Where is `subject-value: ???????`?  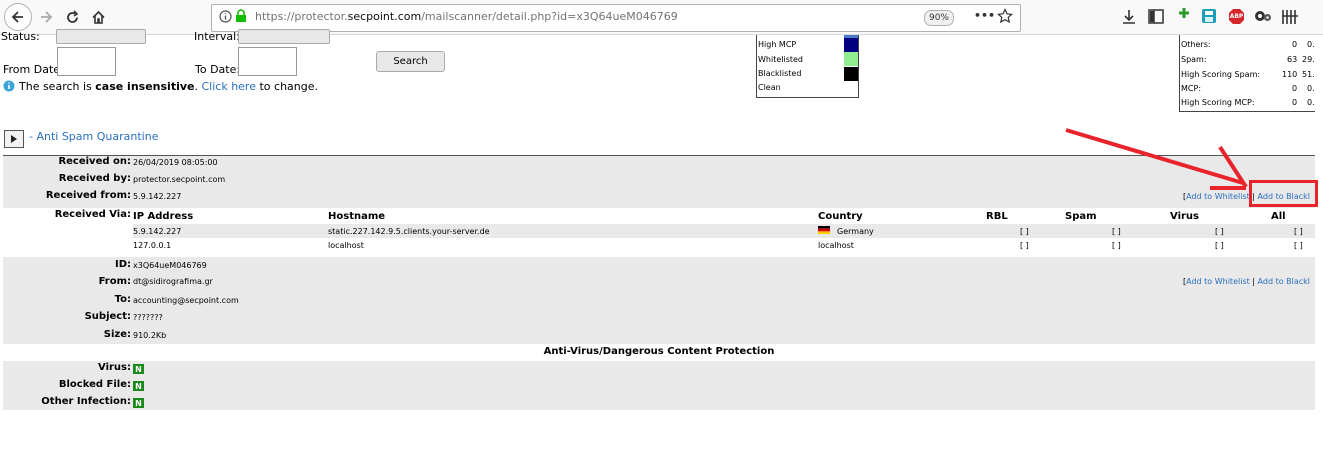 subject-value: ??????? is located at coordinates (148, 317).